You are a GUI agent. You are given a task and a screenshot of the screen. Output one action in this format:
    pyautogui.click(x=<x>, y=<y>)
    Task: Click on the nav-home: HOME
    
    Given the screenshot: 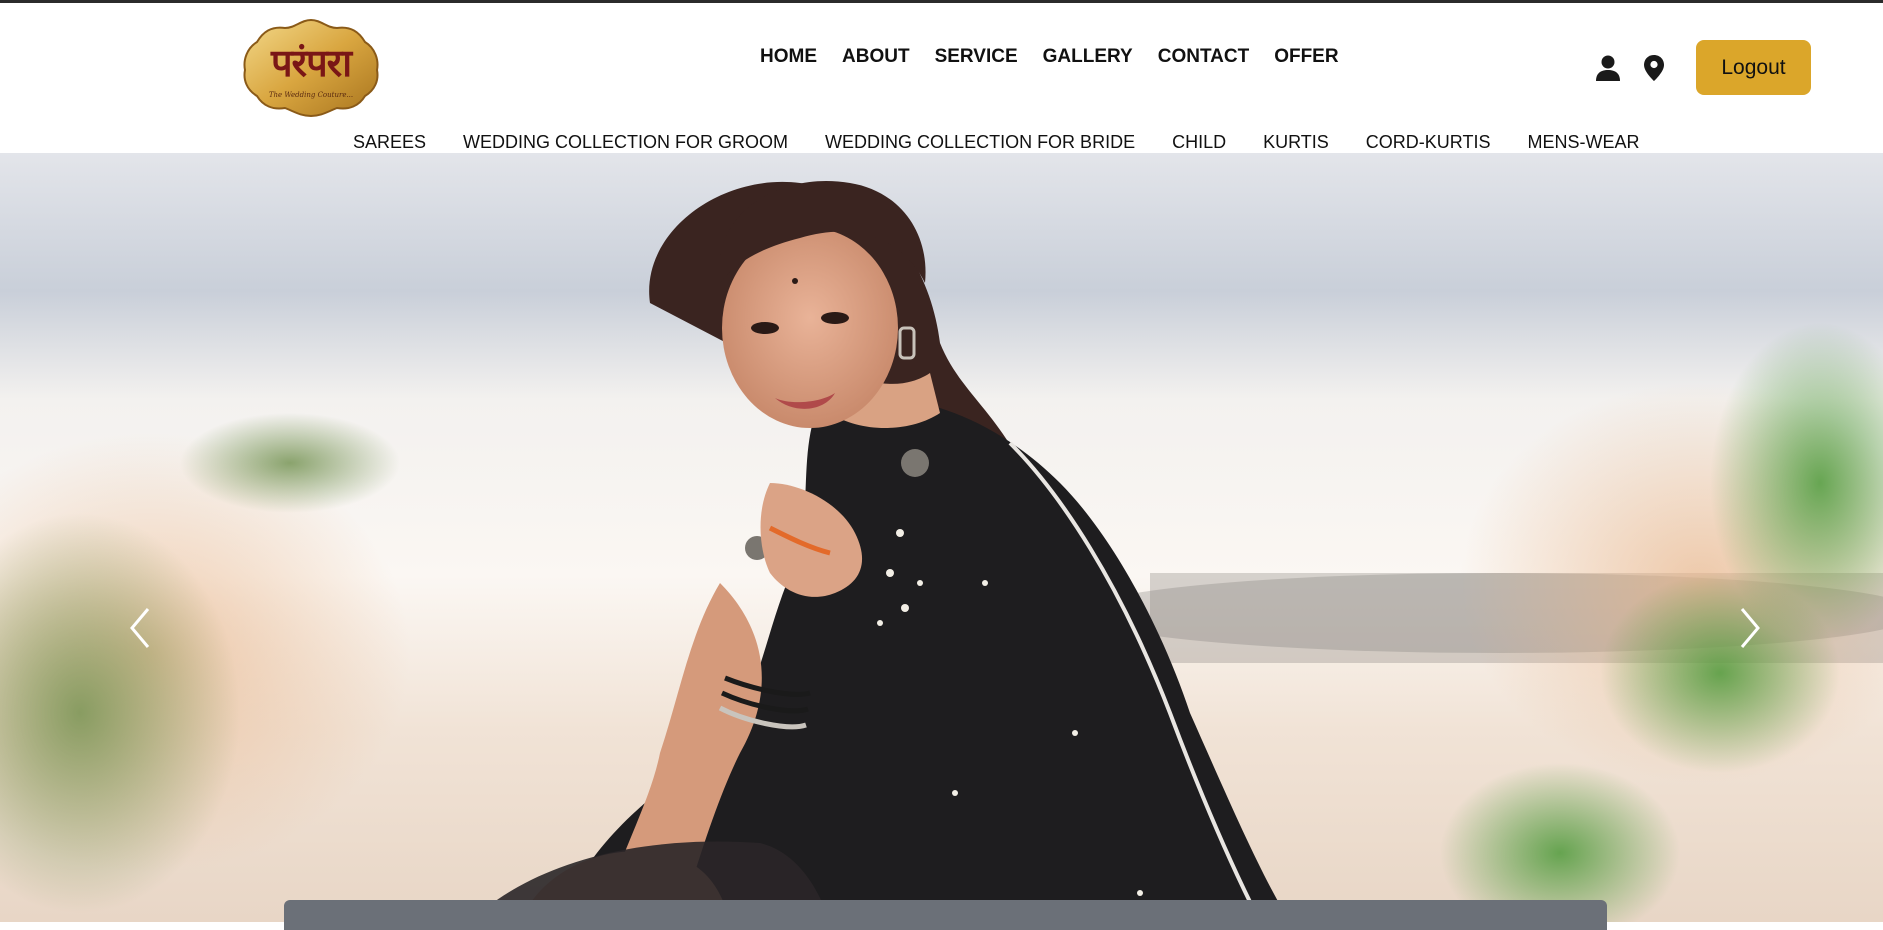 What is the action you would take?
    pyautogui.click(x=788, y=57)
    